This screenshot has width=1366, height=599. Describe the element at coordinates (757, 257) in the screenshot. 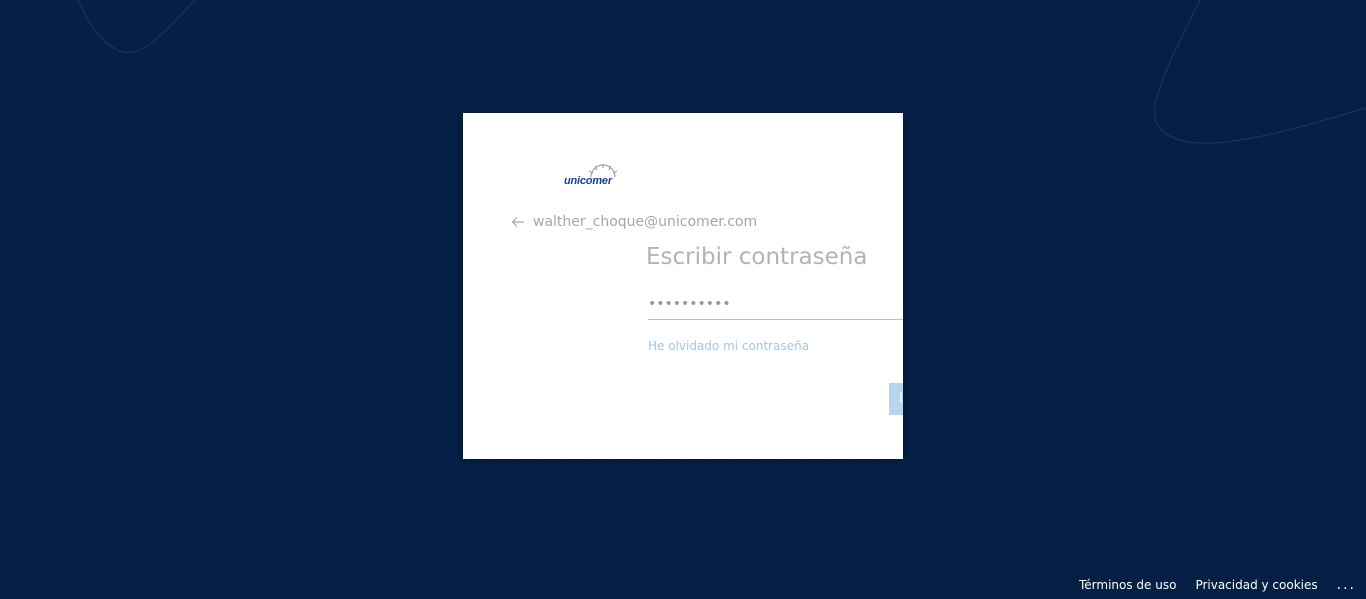

I see `page-title: Escribir contraseña` at that location.